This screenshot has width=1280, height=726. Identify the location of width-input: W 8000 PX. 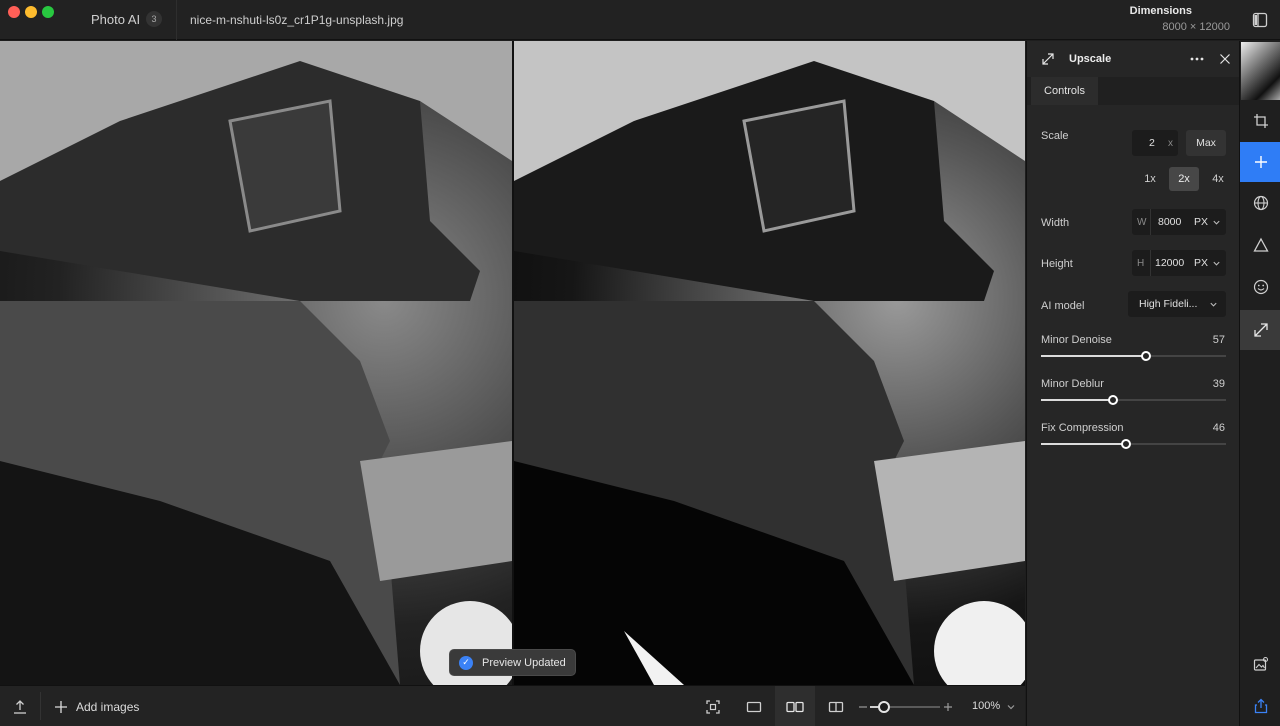
(1179, 222).